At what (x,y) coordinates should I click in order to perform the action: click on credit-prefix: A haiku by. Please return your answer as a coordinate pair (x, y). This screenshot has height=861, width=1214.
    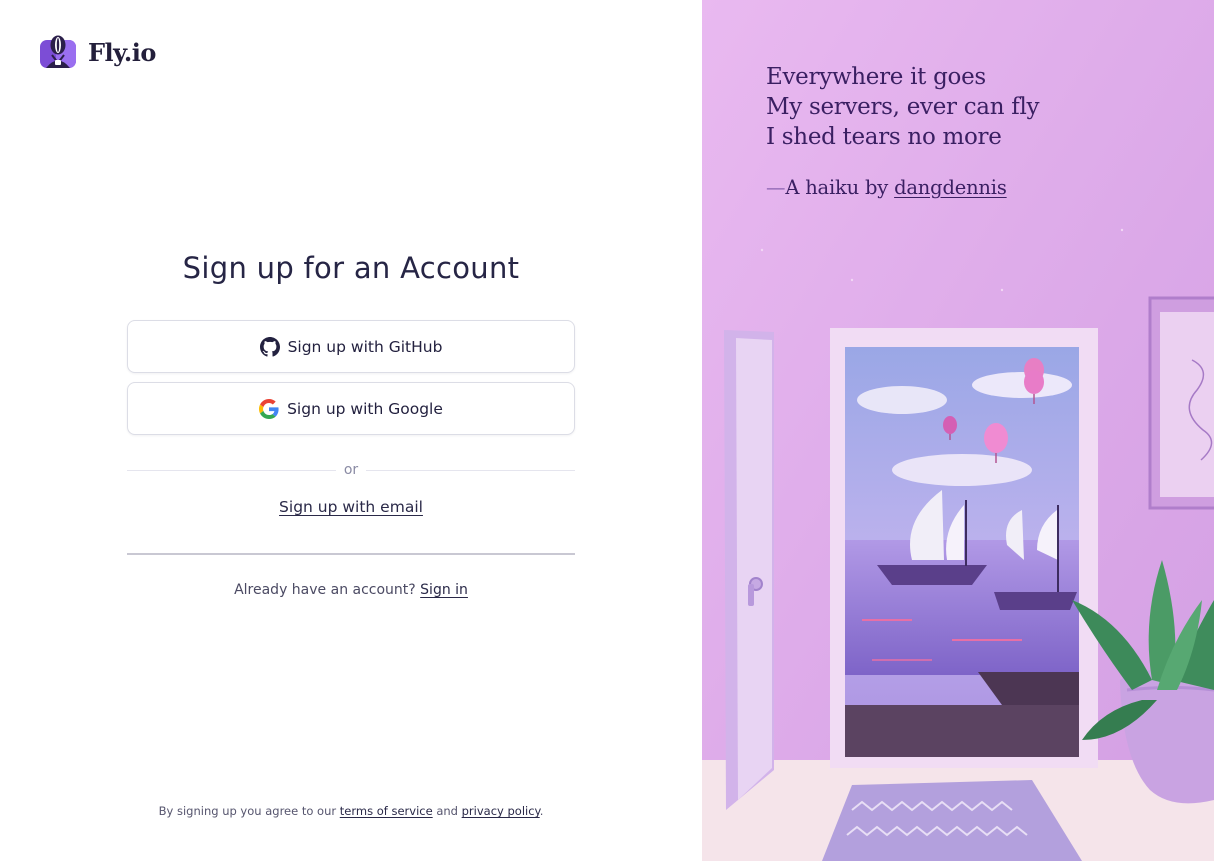
    Looking at the image, I should click on (837, 187).